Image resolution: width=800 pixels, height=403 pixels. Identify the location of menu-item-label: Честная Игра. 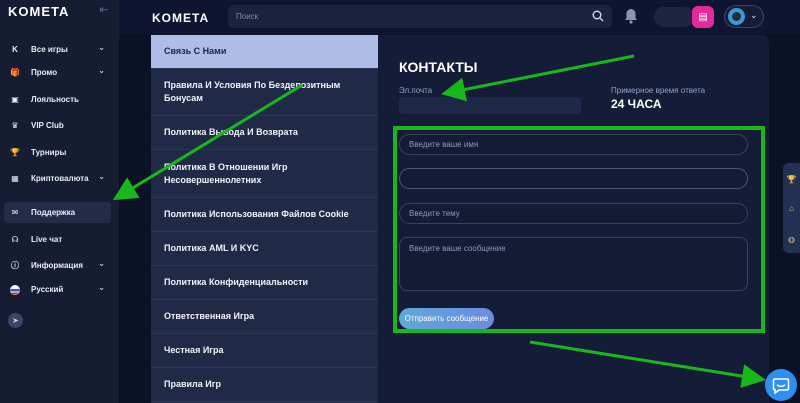
(194, 350).